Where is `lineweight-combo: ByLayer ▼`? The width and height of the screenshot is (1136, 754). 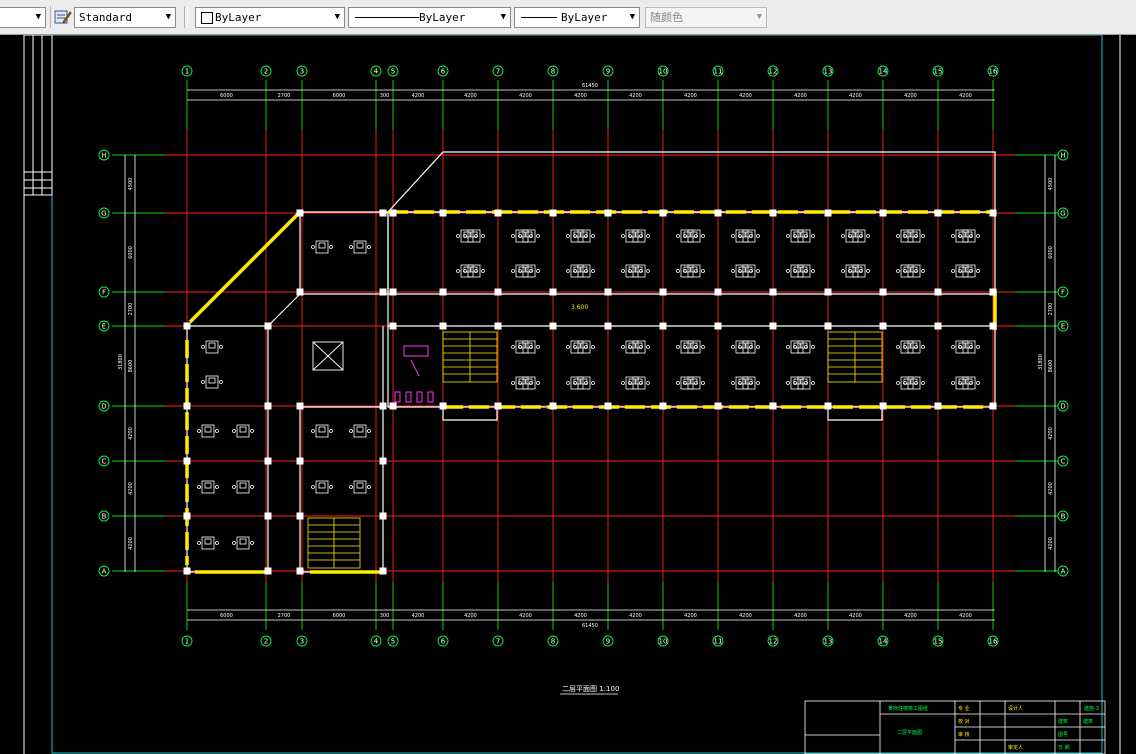 lineweight-combo: ByLayer ▼ is located at coordinates (577, 17).